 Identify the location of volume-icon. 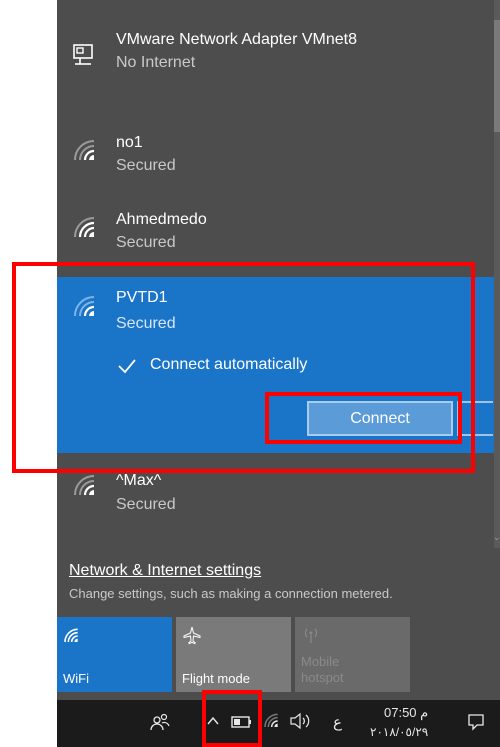
(301, 721).